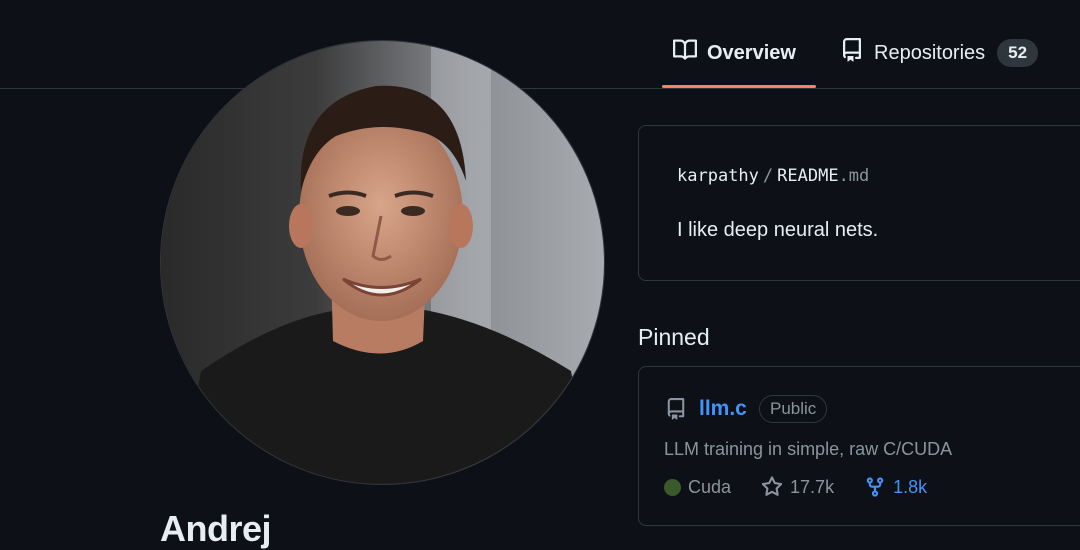 The image size is (1080, 550). Describe the element at coordinates (778, 230) in the screenshot. I see `readme-content: I like deep neural nets.` at that location.